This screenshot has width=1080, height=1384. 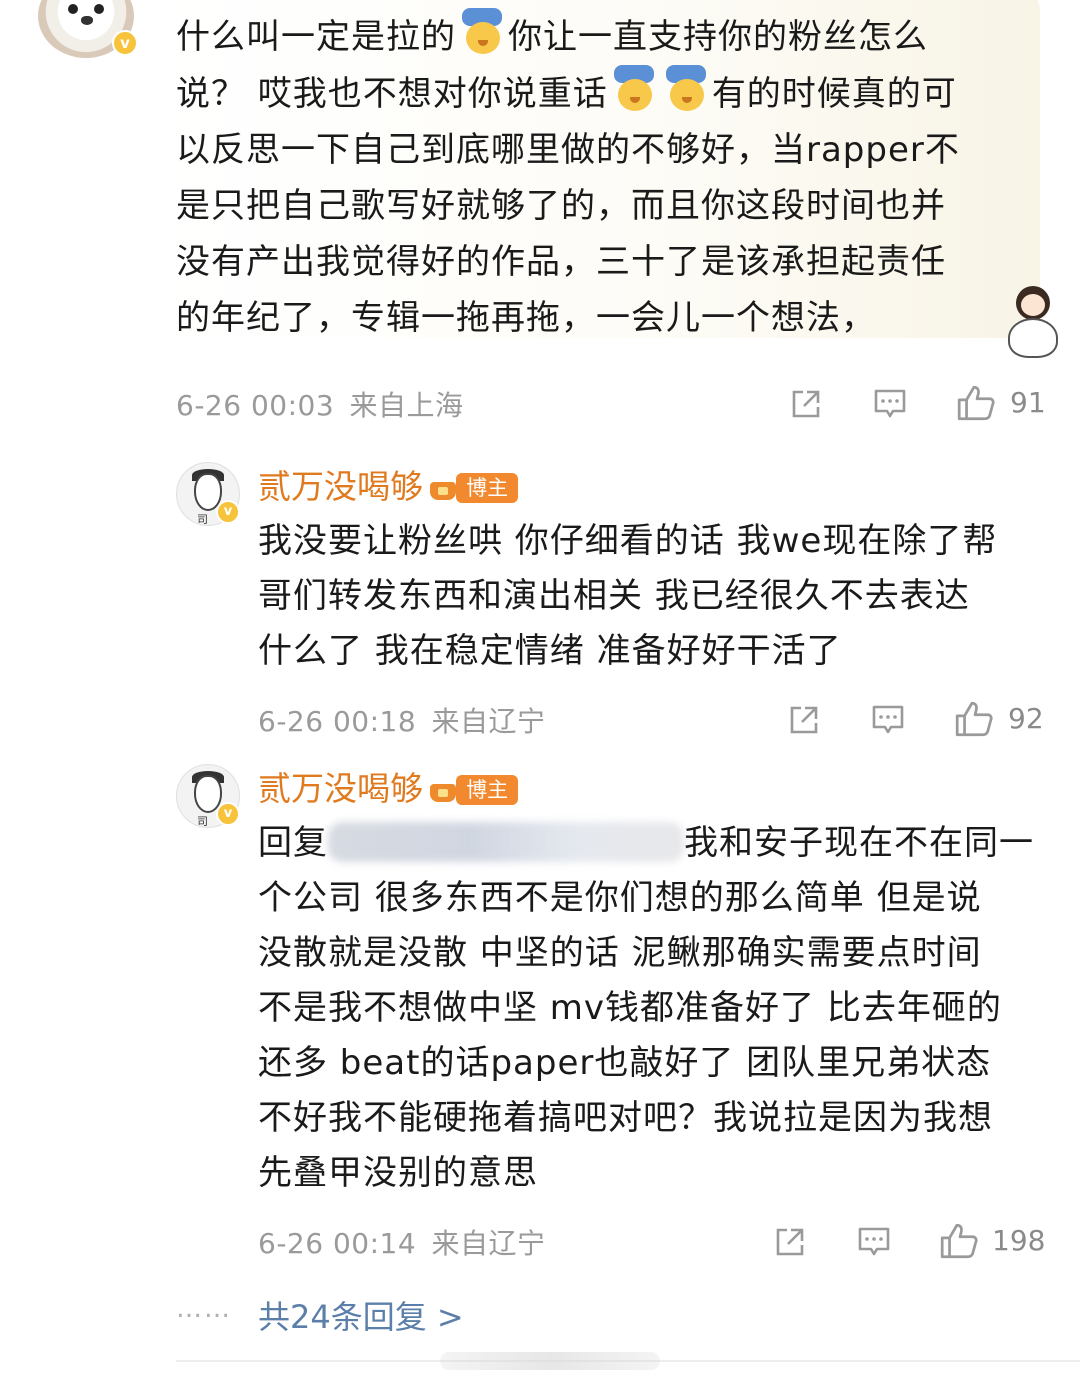 I want to click on bubble-decoration-sticker, so click(x=1033, y=320).